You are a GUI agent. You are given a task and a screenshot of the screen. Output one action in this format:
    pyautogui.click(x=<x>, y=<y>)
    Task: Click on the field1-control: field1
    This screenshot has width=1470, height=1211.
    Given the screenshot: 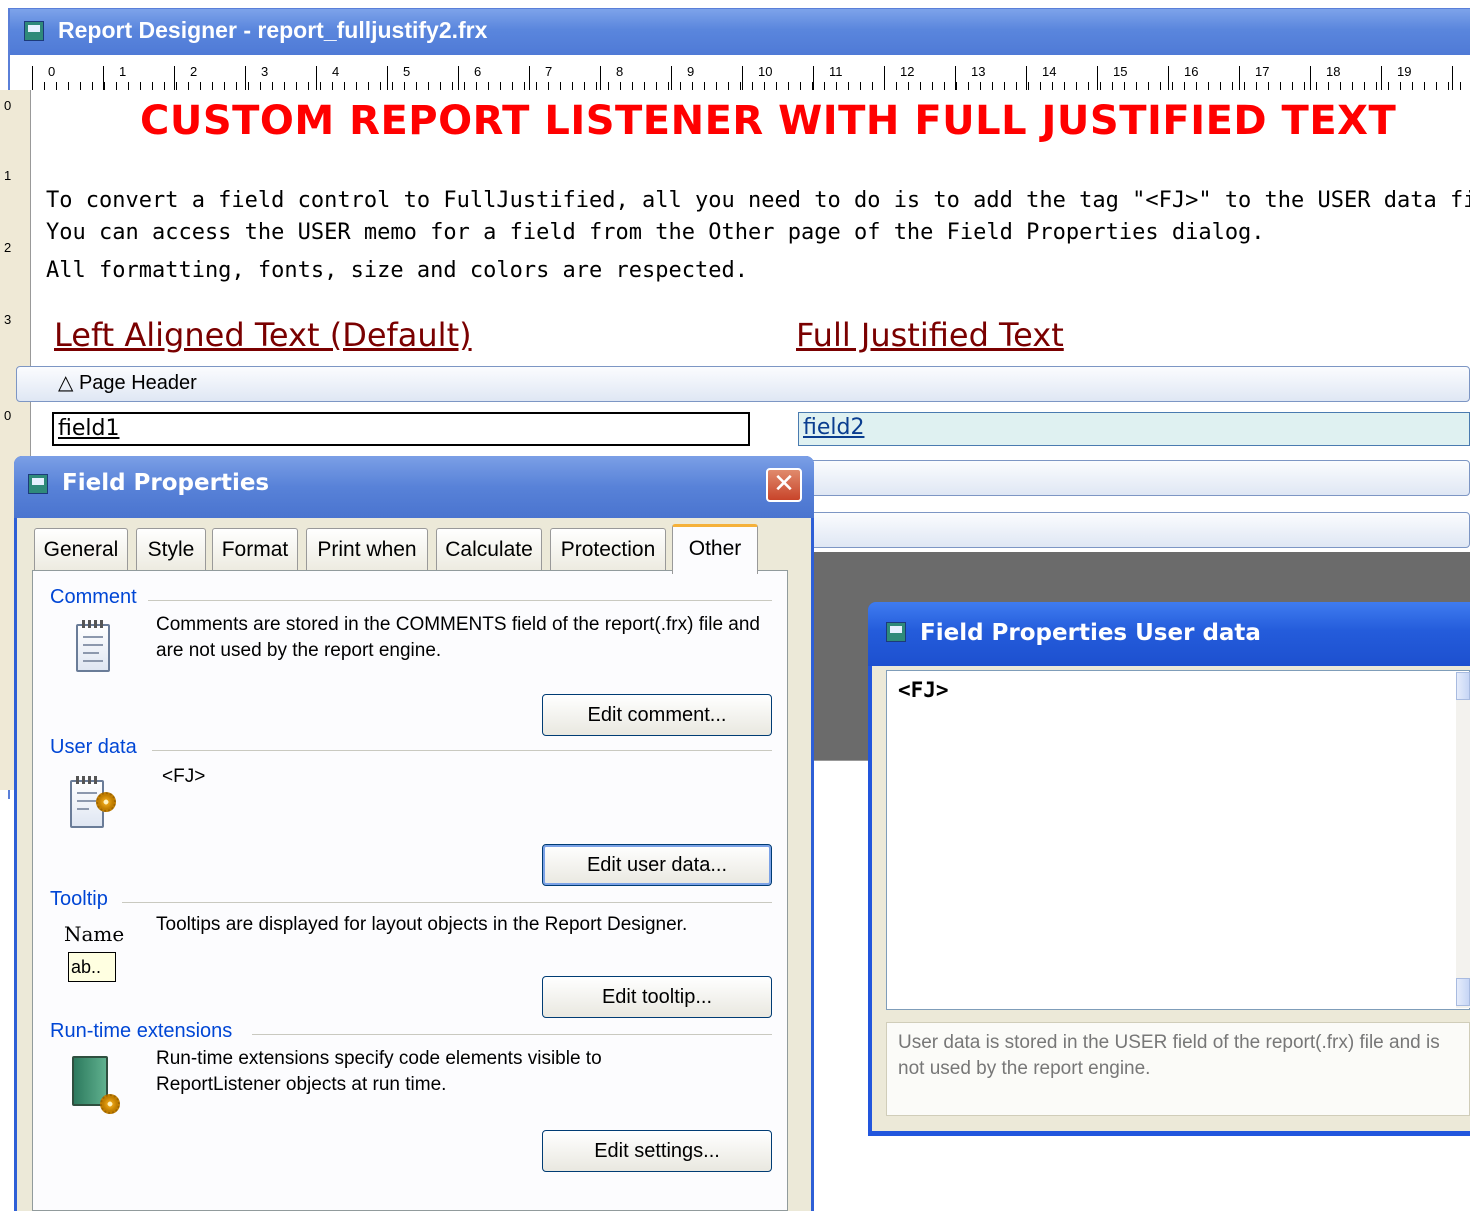 What is the action you would take?
    pyautogui.click(x=401, y=429)
    